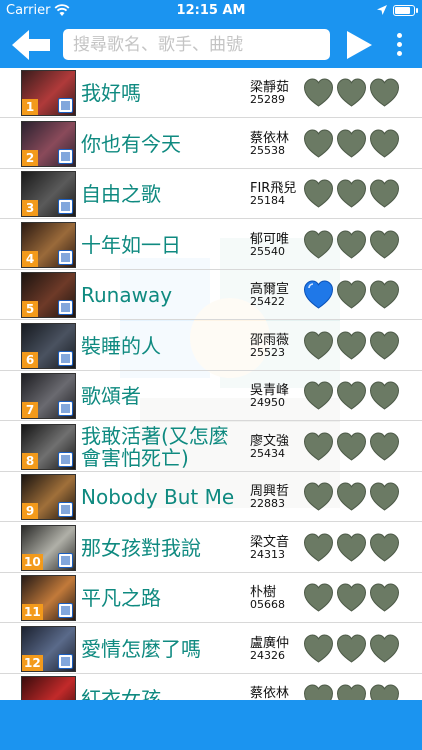  Describe the element at coordinates (211, 547) in the screenshot. I see `song-row: 10 那女孩對我說 梁文音 24313` at that location.